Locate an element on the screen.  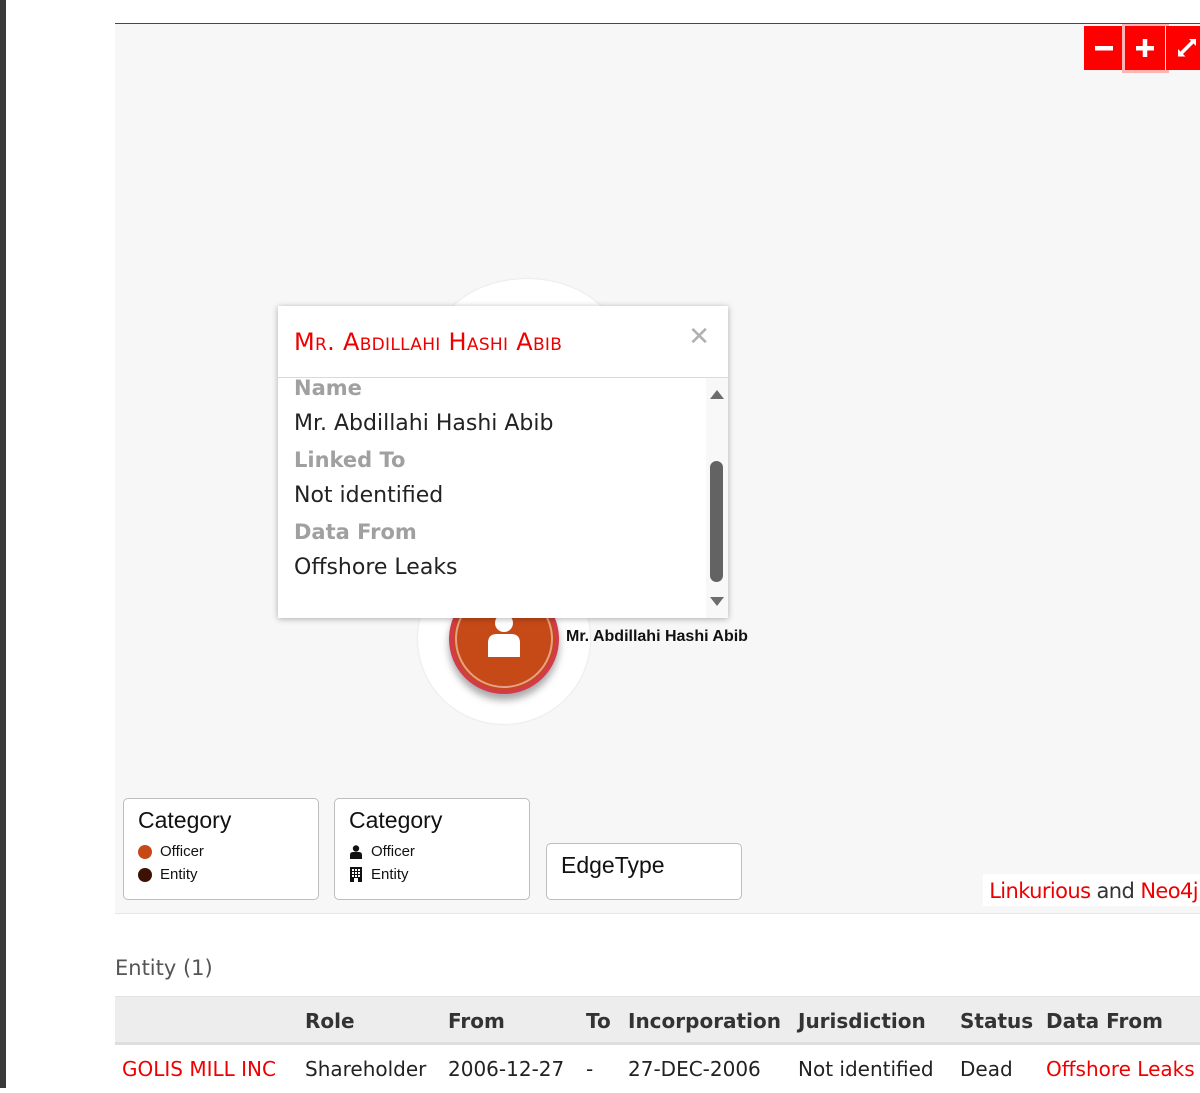
column-header-status: Status is located at coordinates (997, 1021).